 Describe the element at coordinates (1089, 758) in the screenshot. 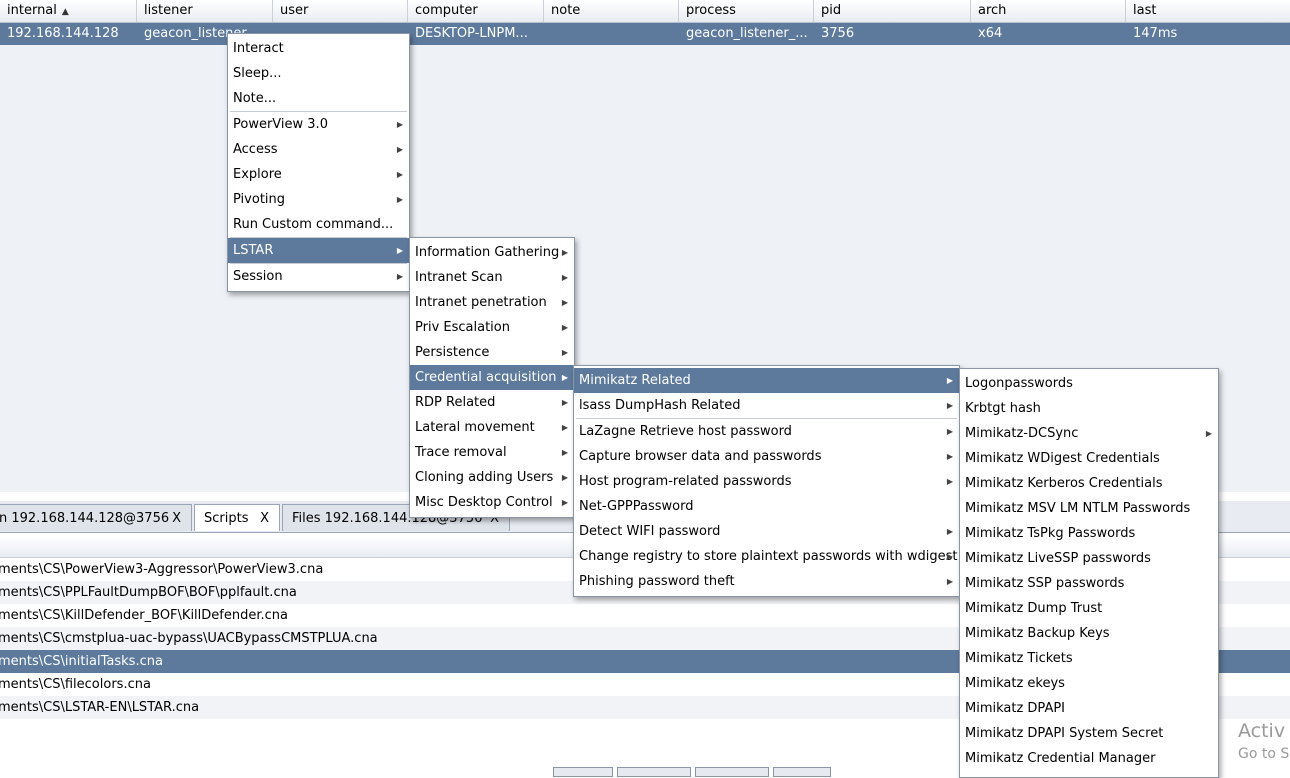

I see `menu-item-credential-manager: Mimikatz Credential Manager` at that location.